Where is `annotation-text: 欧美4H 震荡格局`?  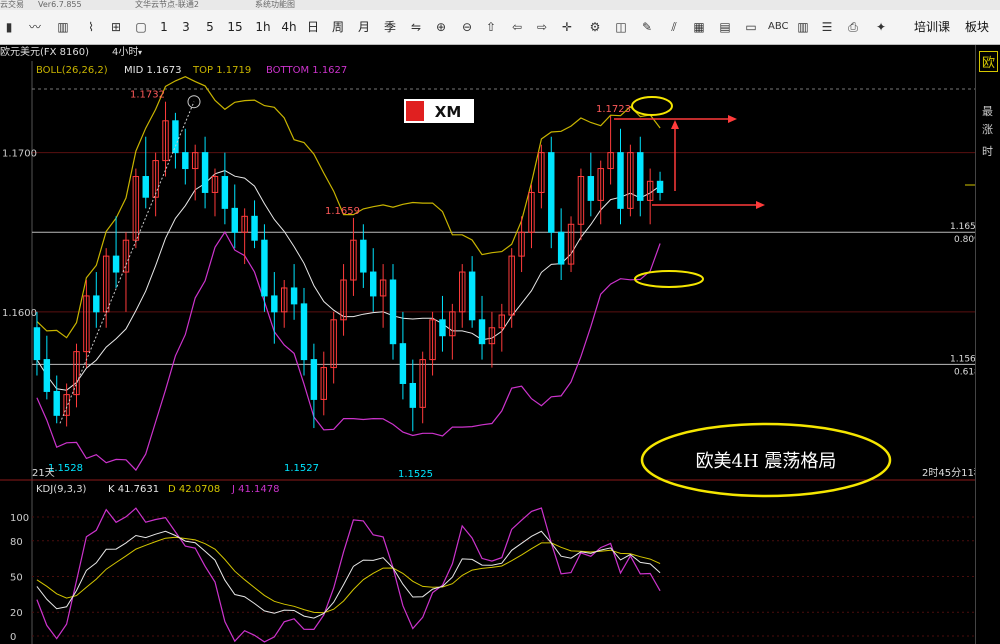 annotation-text: 欧美4H 震荡格局 is located at coordinates (766, 461).